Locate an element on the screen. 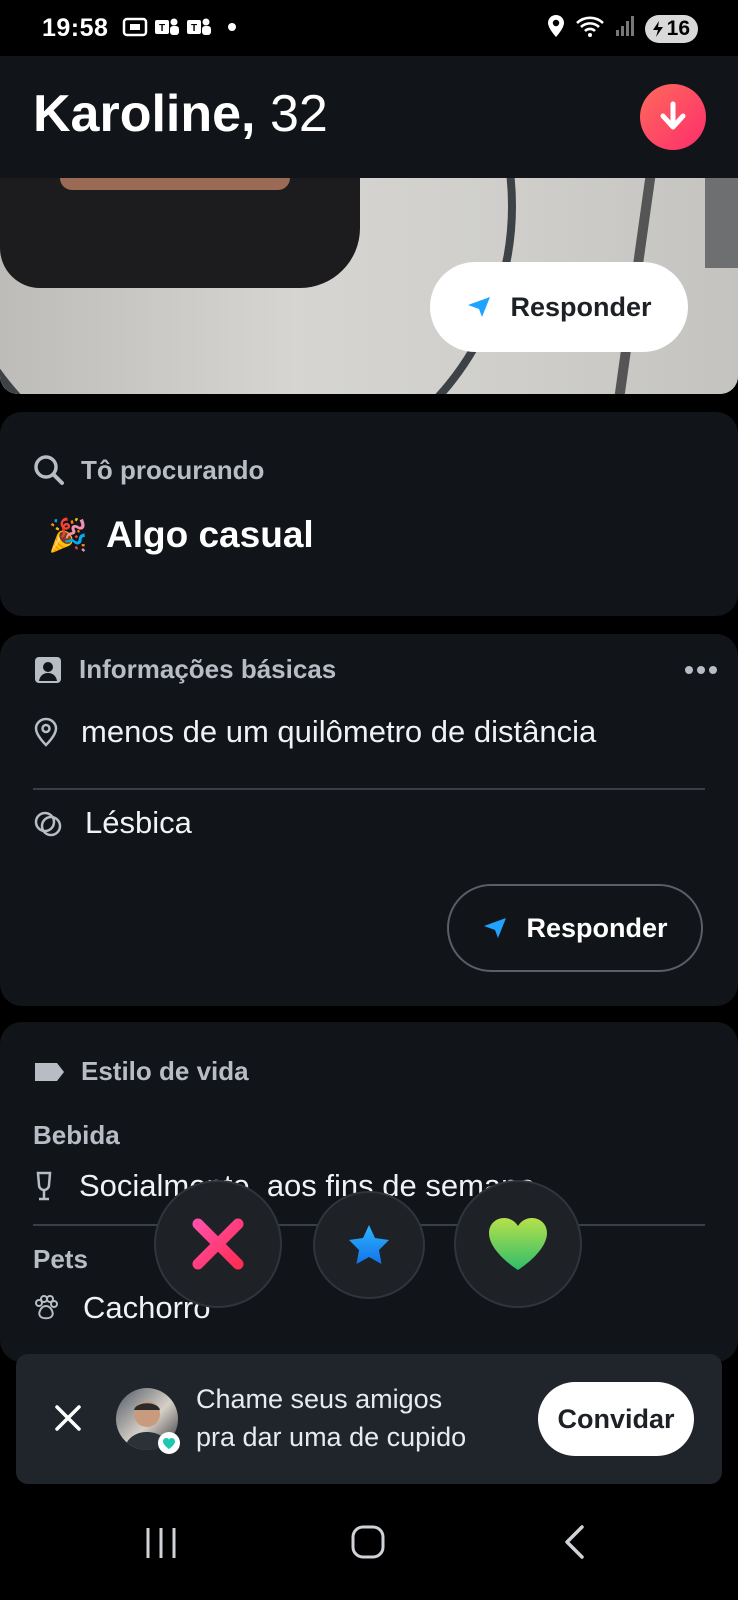  reply-photo-label: Responder is located at coordinates (581, 306).